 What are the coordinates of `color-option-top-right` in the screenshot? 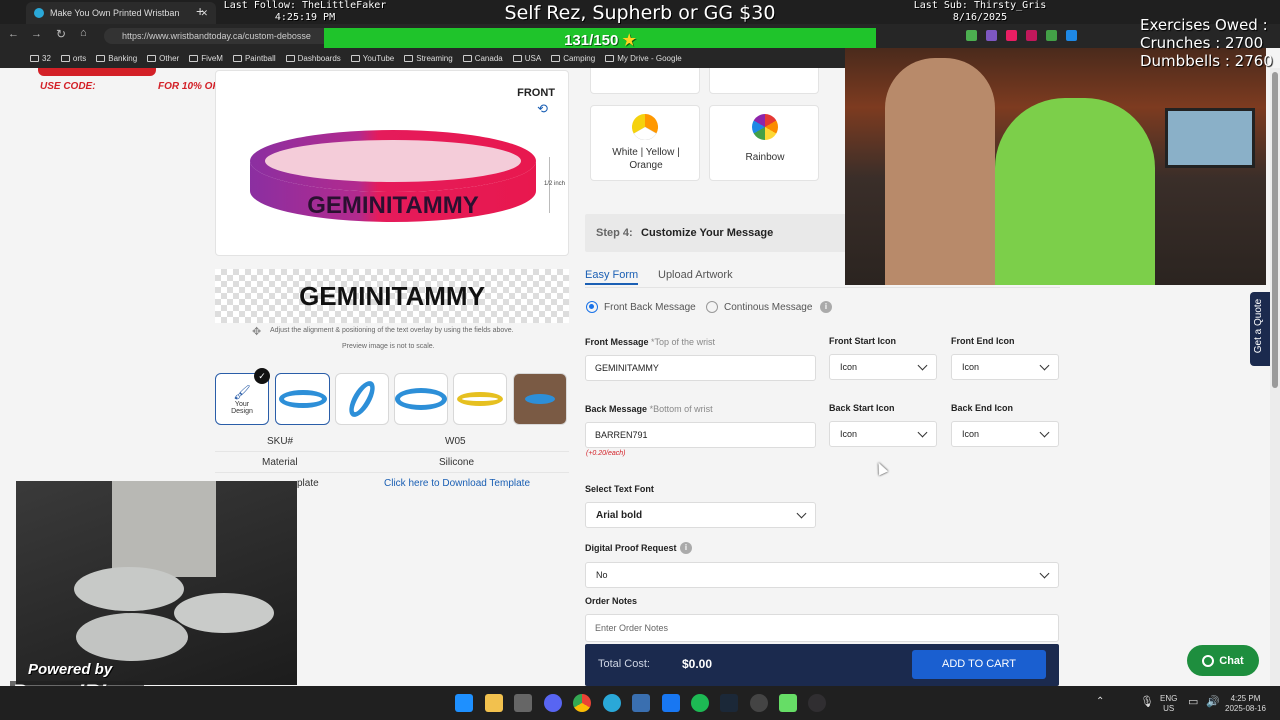 It's located at (764, 81).